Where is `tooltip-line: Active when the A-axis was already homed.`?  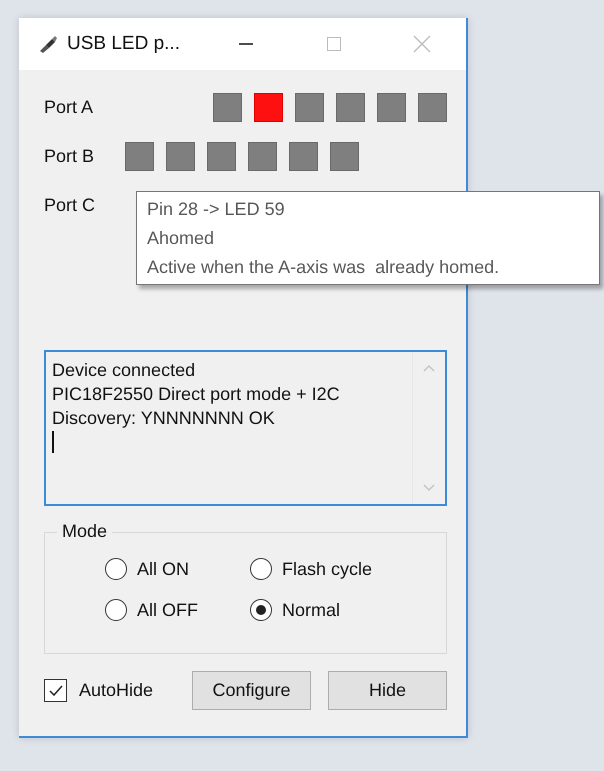 tooltip-line: Active when the A-axis was already homed. is located at coordinates (323, 267).